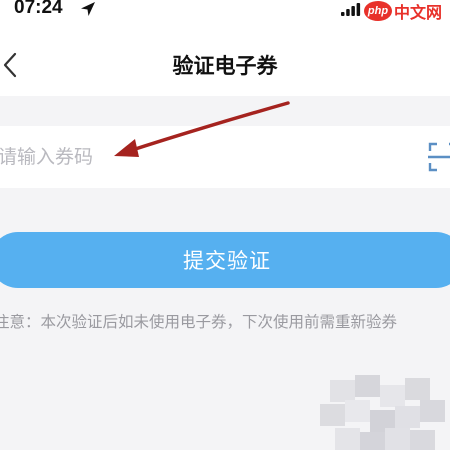 The image size is (450, 450). I want to click on status-time: 07:24, so click(38, 9).